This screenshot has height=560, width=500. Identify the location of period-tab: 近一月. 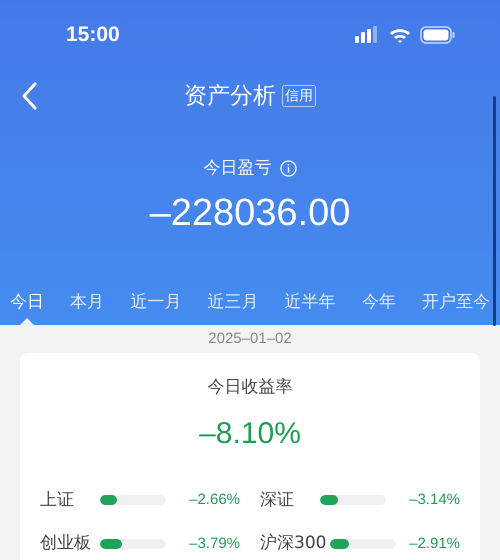
(156, 303).